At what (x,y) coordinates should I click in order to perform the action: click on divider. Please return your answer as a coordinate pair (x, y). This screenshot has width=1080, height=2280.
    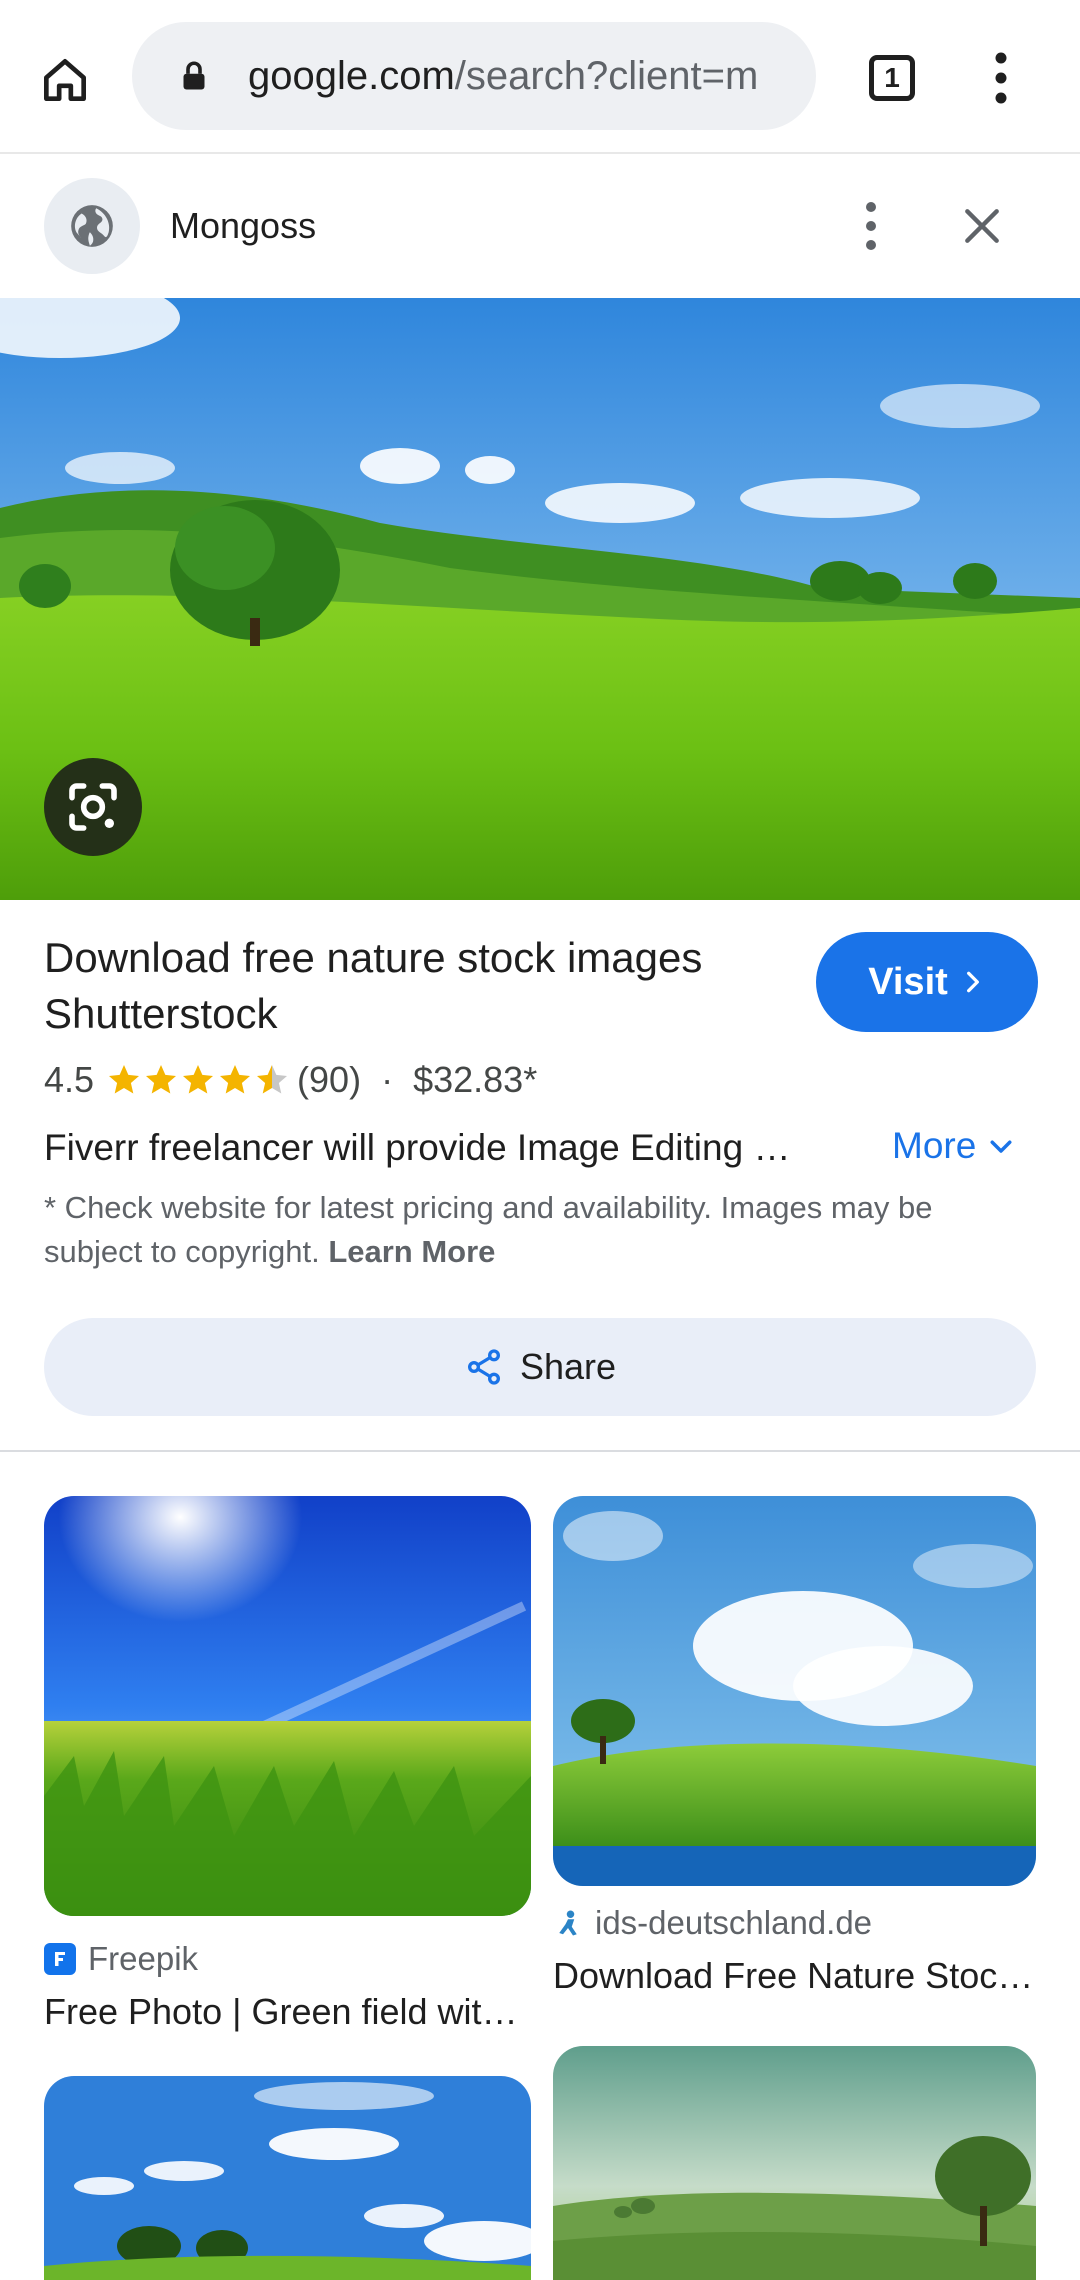
    Looking at the image, I should click on (540, 1451).